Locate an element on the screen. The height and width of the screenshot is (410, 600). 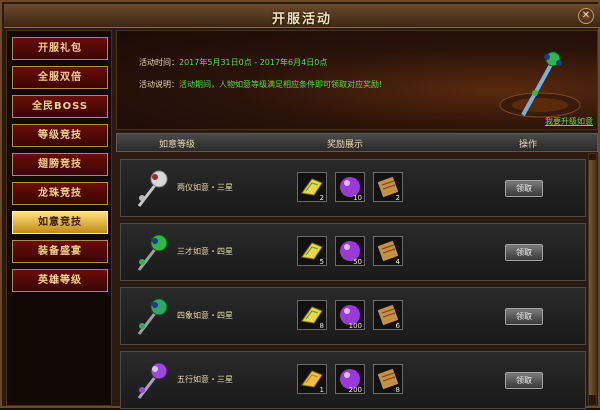
reward-slot-orb: 200 is located at coordinates (350, 379).